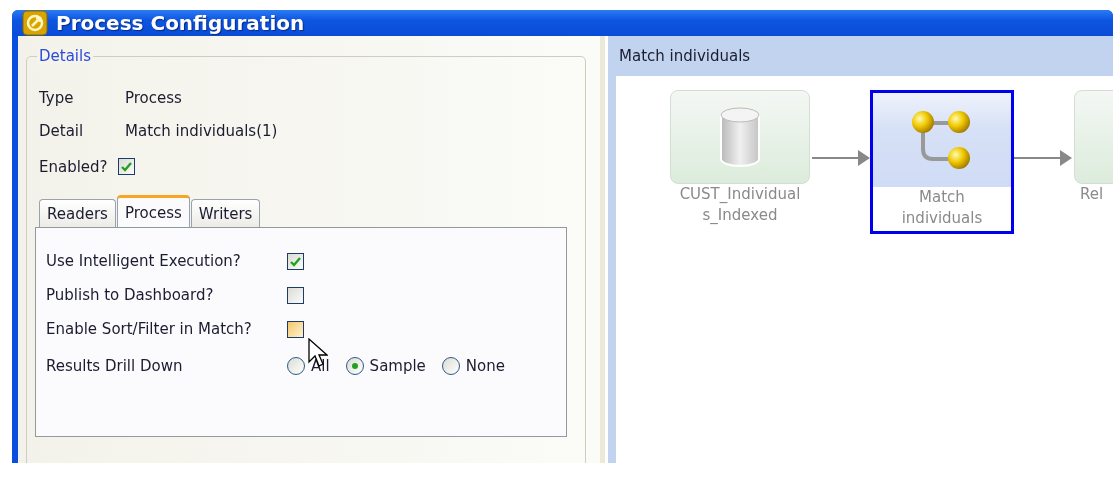  I want to click on database-icon, so click(740, 137).